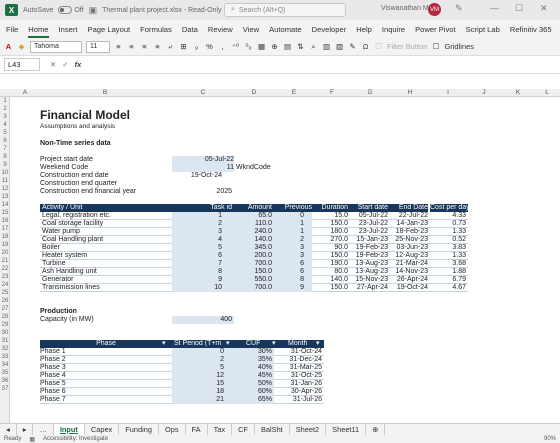  What do you see at coordinates (98, 46) in the screenshot?
I see `font-size-select: 11` at bounding box center [98, 46].